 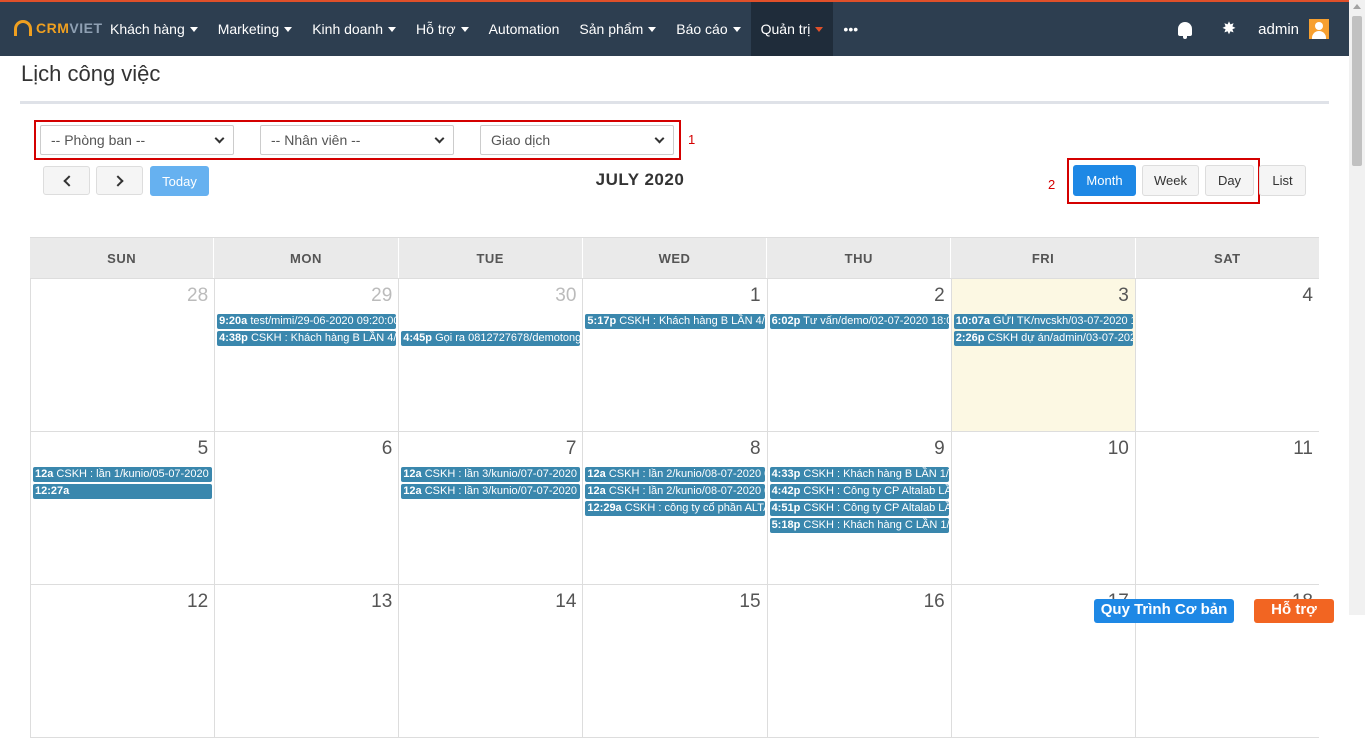 What do you see at coordinates (1226, 508) in the screenshot?
I see `calendar-day-cell: 11` at bounding box center [1226, 508].